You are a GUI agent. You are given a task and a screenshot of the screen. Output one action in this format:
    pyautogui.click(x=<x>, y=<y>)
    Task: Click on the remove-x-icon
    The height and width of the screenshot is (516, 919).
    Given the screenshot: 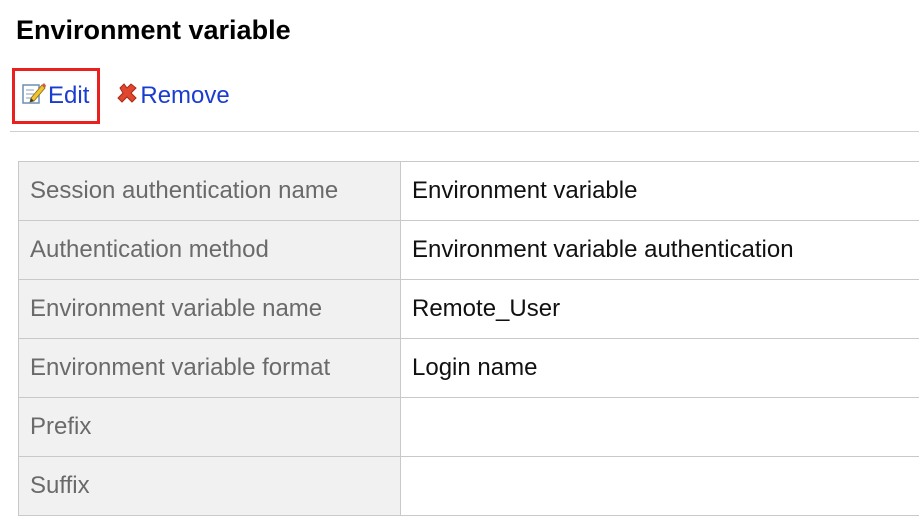 What is the action you would take?
    pyautogui.click(x=127, y=96)
    